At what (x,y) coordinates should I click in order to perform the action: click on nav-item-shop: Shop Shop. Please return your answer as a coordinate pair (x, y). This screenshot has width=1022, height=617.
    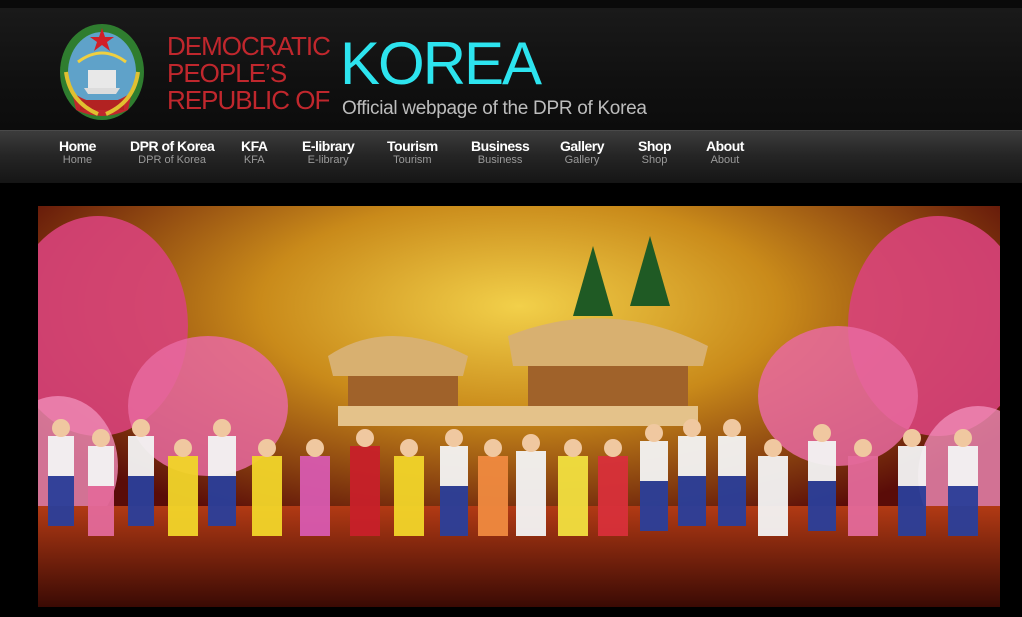
    Looking at the image, I should click on (655, 152).